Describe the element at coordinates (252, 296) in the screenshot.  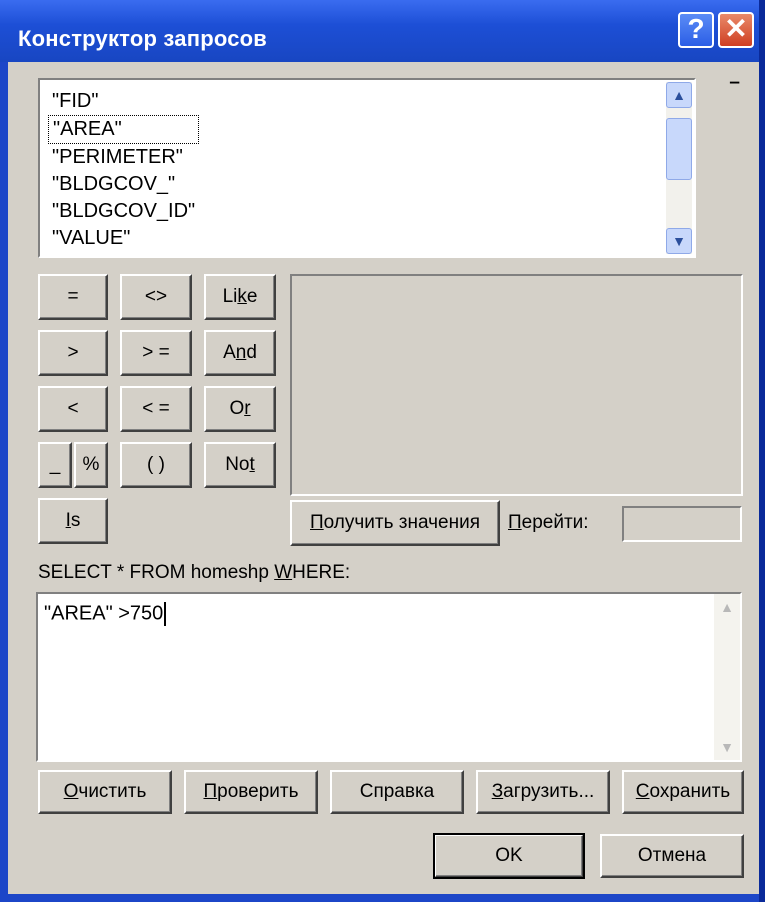
I see `like-label-c: e` at that location.